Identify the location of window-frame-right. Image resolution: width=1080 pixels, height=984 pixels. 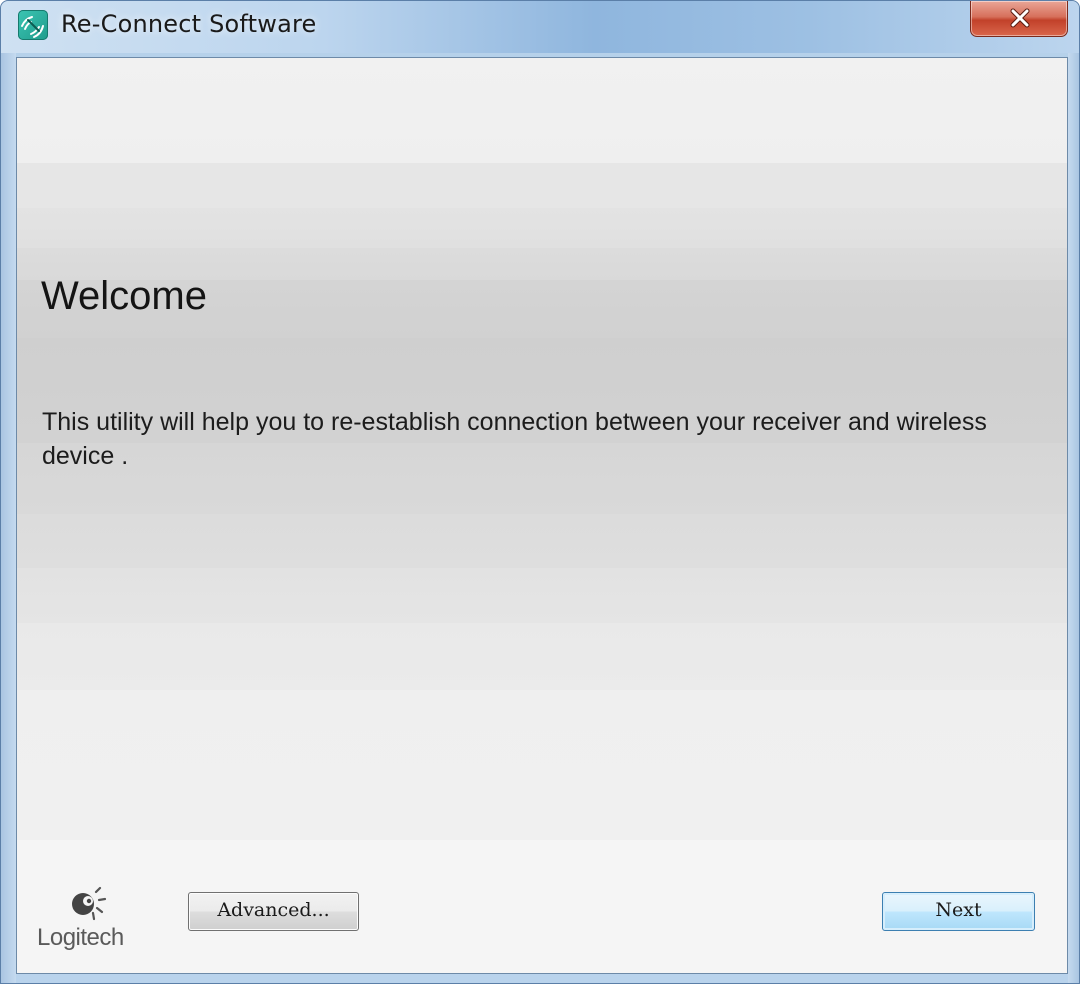
(1073, 518).